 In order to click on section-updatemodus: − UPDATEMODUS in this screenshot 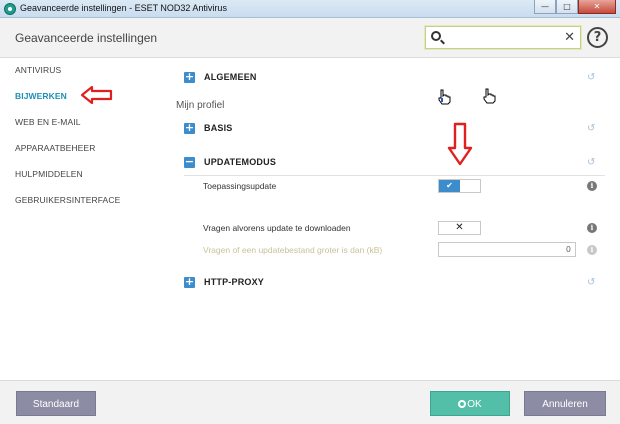, I will do `click(230, 162)`.